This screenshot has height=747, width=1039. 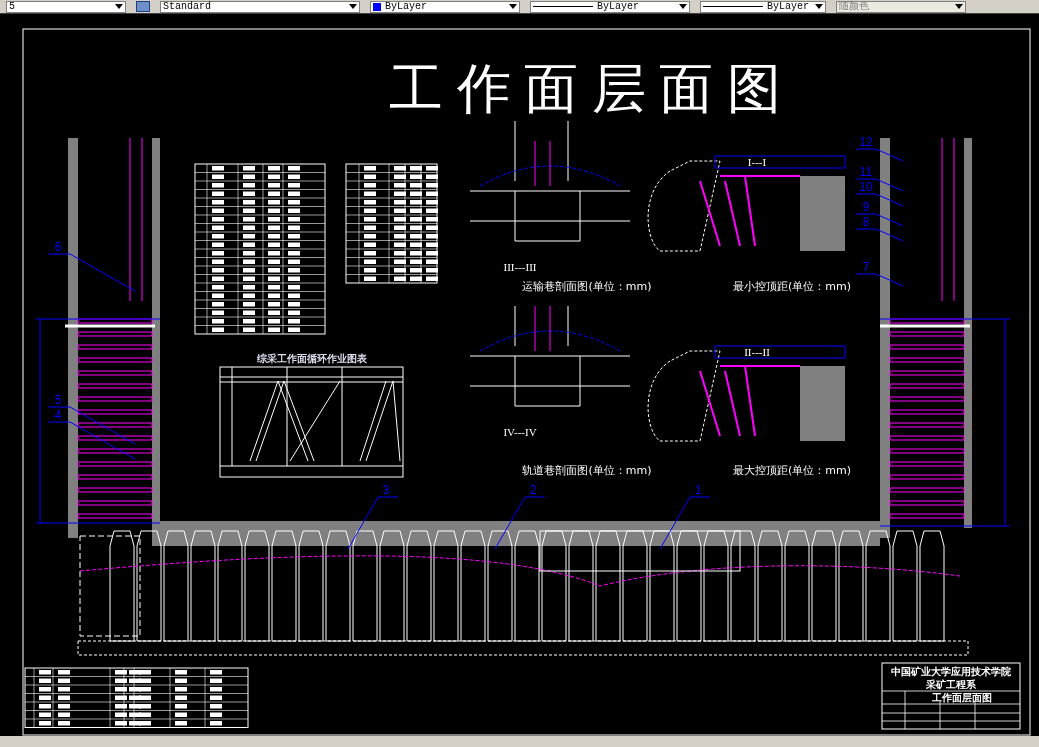 I want to click on dropdown: 5, so click(x=66, y=6).